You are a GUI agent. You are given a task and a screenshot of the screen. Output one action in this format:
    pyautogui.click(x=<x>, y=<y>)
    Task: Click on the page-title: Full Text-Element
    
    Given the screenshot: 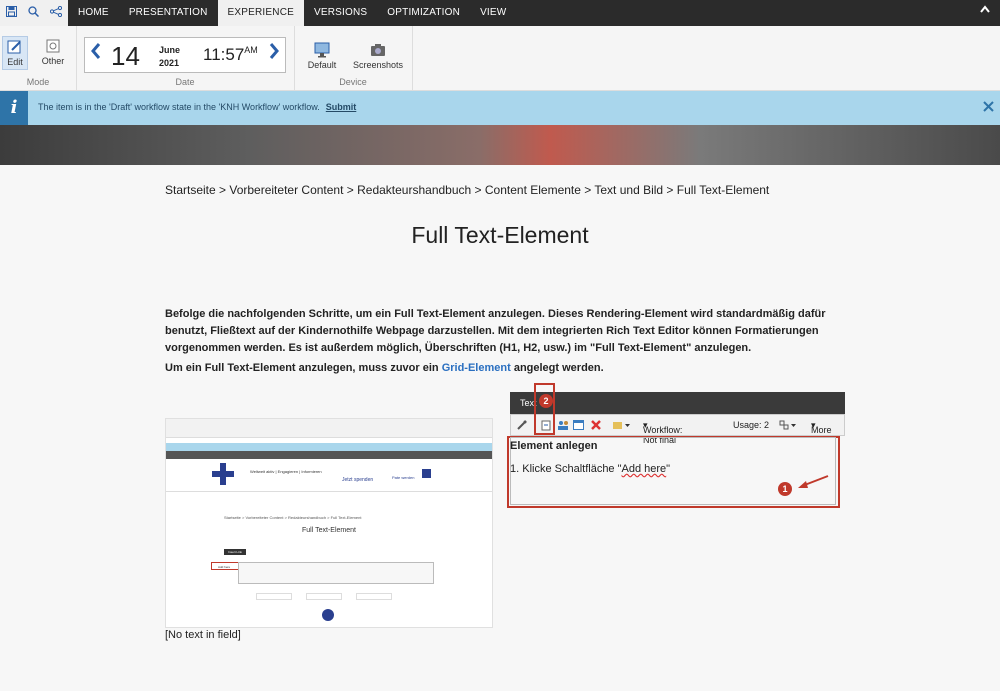 What is the action you would take?
    pyautogui.click(x=500, y=235)
    